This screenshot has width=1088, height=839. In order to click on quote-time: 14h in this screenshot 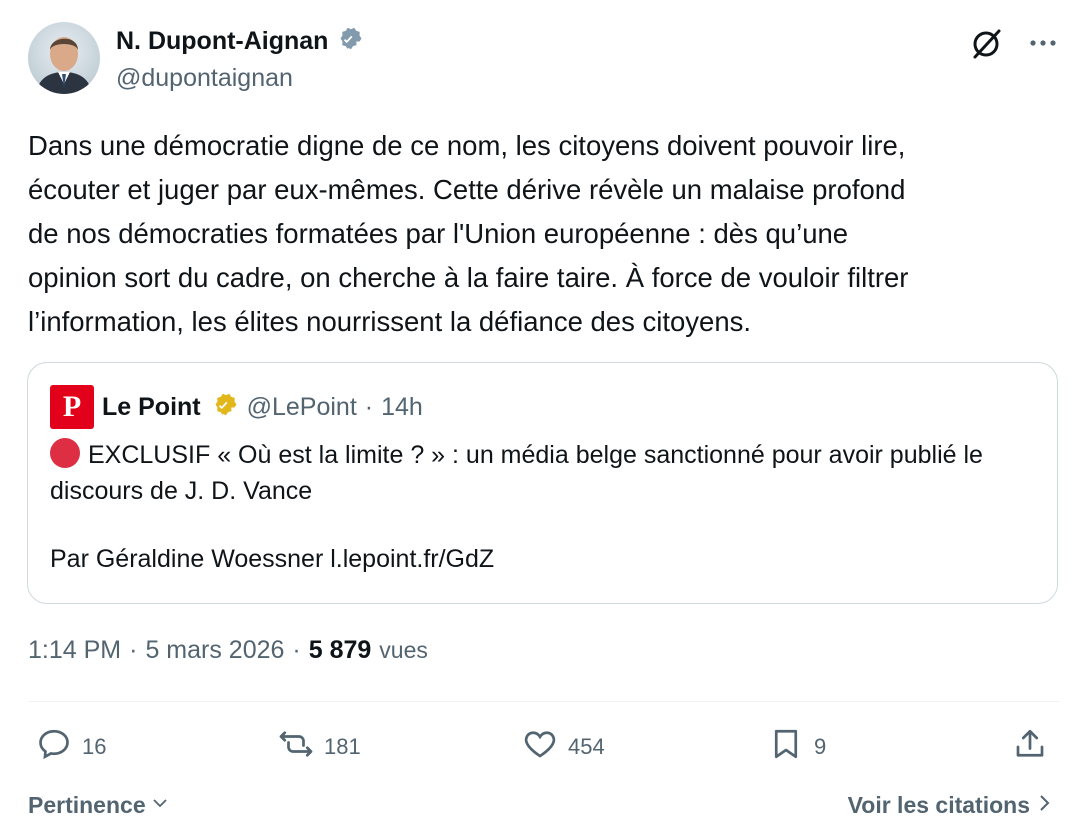, I will do `click(402, 406)`.